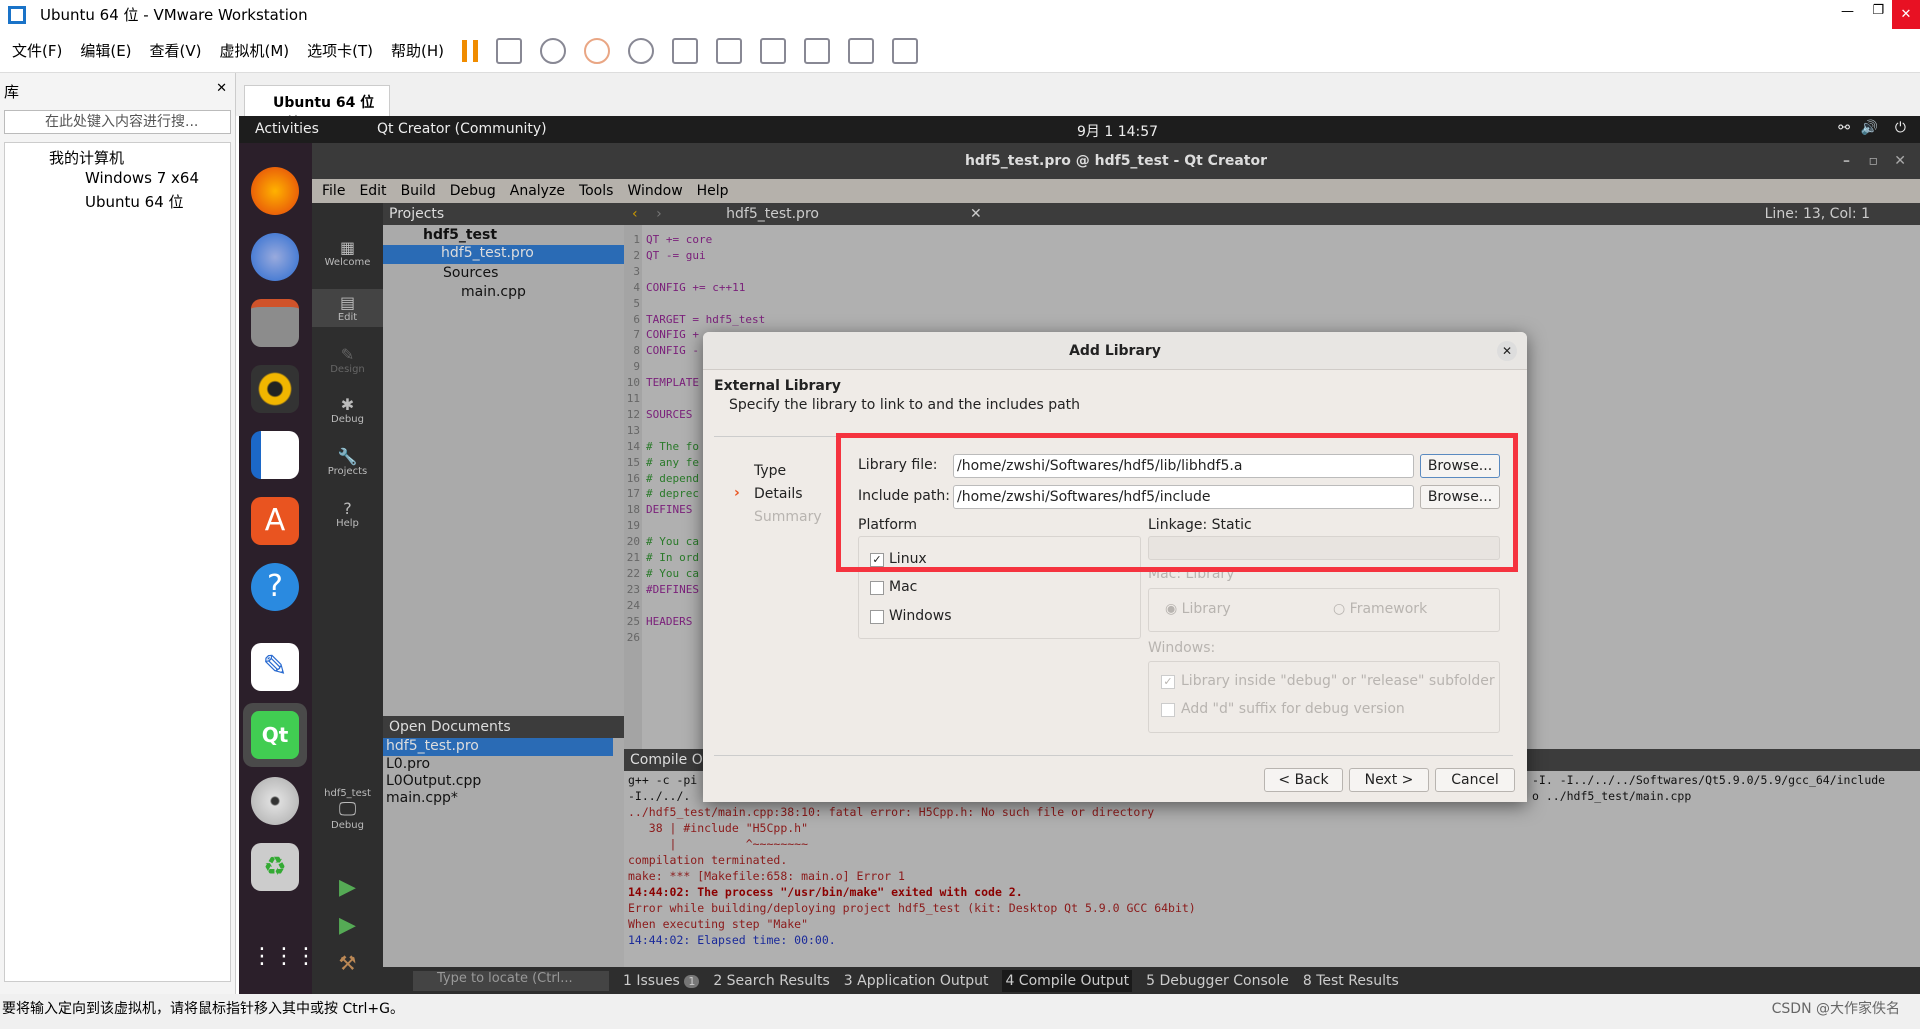  I want to click on menu-tabs: 选项卡(T), so click(340, 50).